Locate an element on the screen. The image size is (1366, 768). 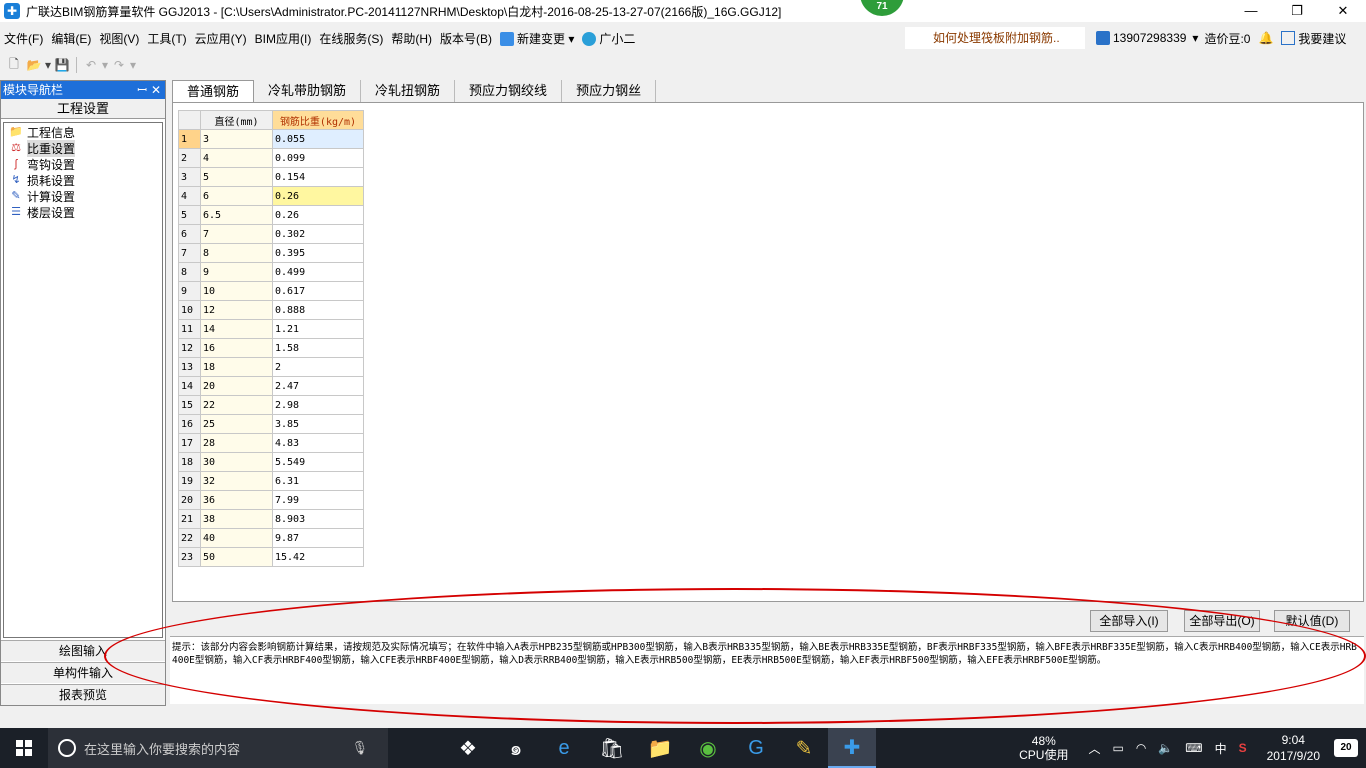
row-number: 21 is located at coordinates (189, 519).